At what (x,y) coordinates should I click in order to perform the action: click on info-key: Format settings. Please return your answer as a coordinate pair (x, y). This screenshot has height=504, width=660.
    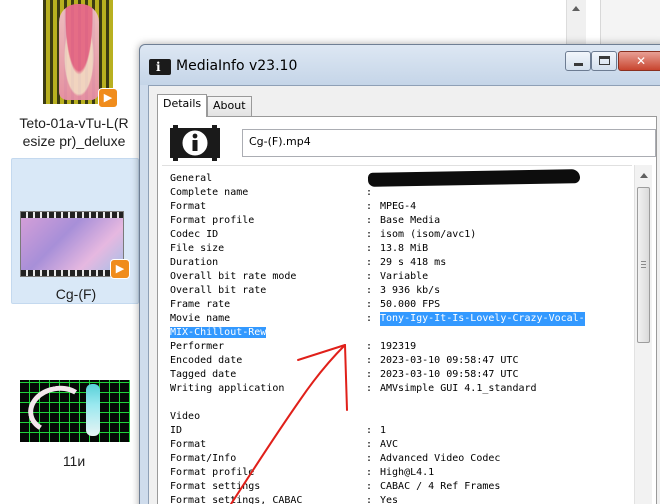
    Looking at the image, I should click on (215, 486).